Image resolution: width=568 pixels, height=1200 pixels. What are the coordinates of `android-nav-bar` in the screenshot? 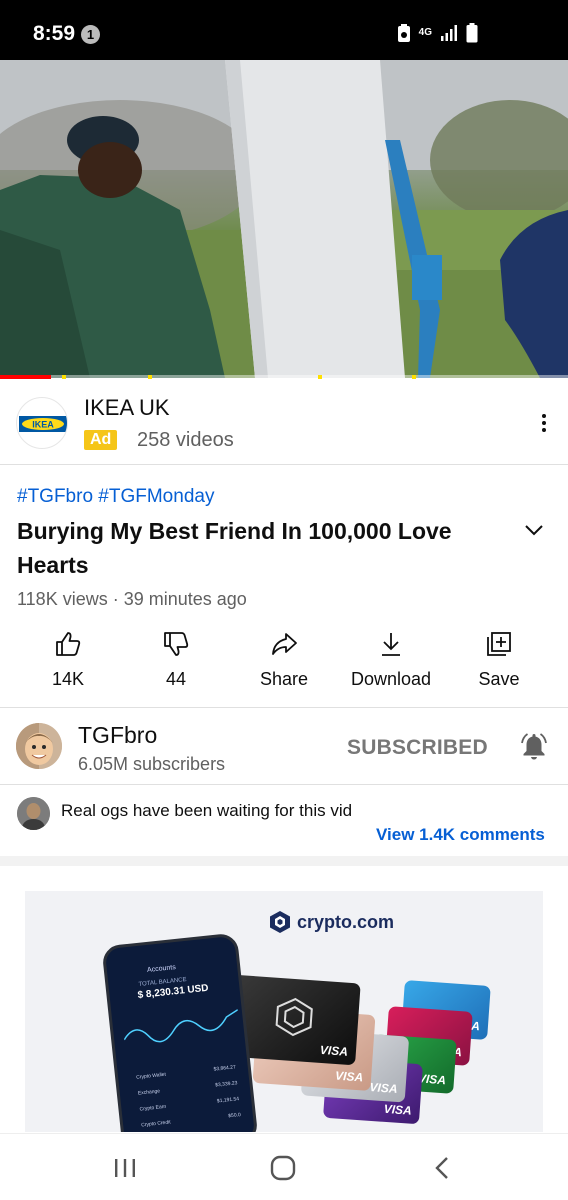 It's located at (284, 1166).